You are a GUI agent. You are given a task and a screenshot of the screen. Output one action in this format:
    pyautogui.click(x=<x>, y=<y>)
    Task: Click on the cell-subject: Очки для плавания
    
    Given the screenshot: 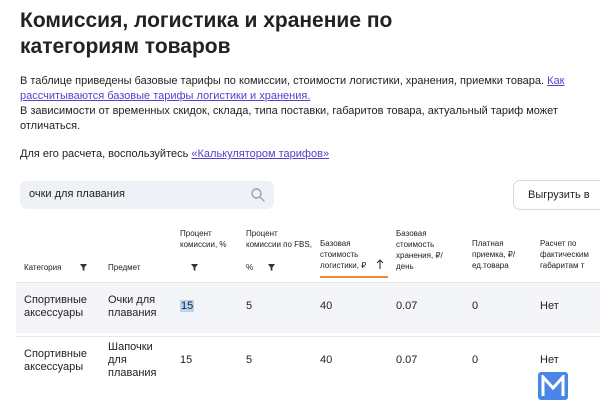 What is the action you would take?
    pyautogui.click(x=132, y=307)
    